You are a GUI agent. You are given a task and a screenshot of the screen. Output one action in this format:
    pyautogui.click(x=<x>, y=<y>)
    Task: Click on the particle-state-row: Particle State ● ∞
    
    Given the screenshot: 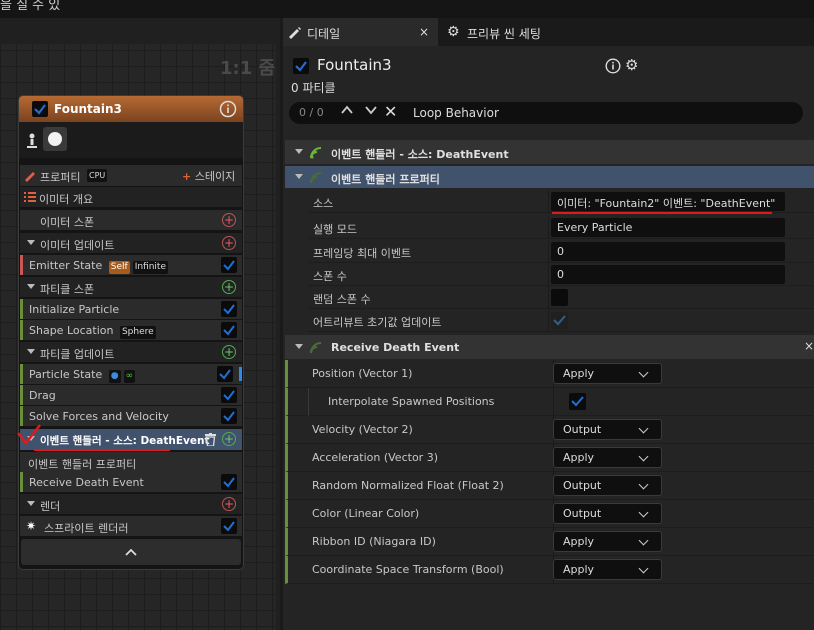 What is the action you would take?
    pyautogui.click(x=131, y=374)
    